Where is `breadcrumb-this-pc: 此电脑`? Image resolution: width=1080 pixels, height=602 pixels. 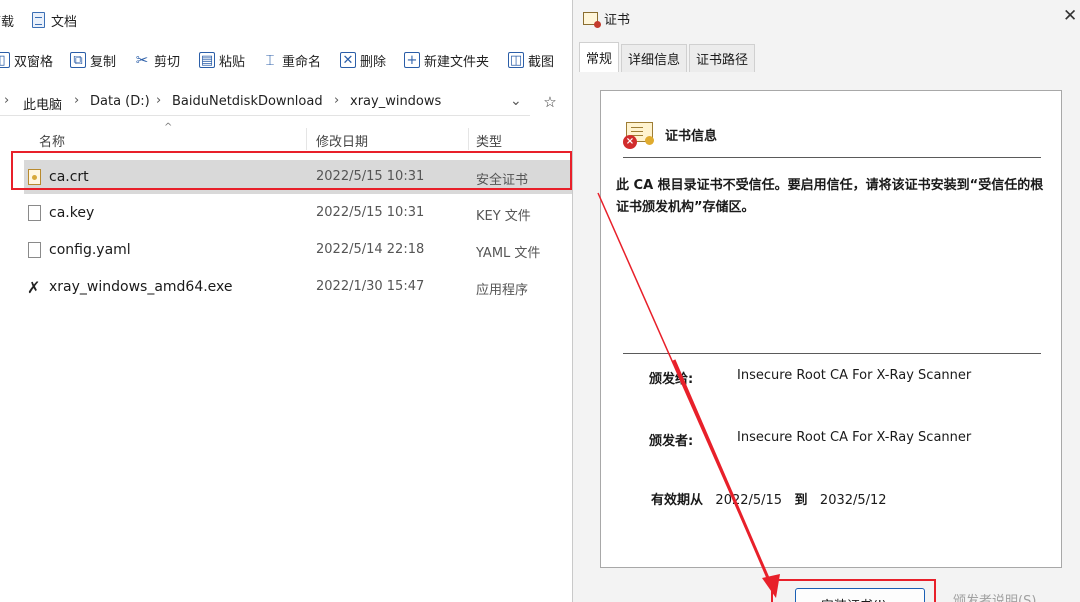 breadcrumb-this-pc: 此电脑 is located at coordinates (42, 103).